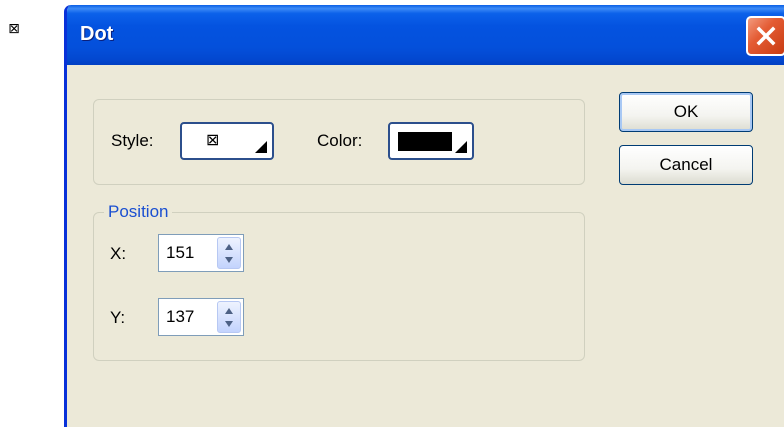  I want to click on cancel-button: Cancel, so click(686, 165).